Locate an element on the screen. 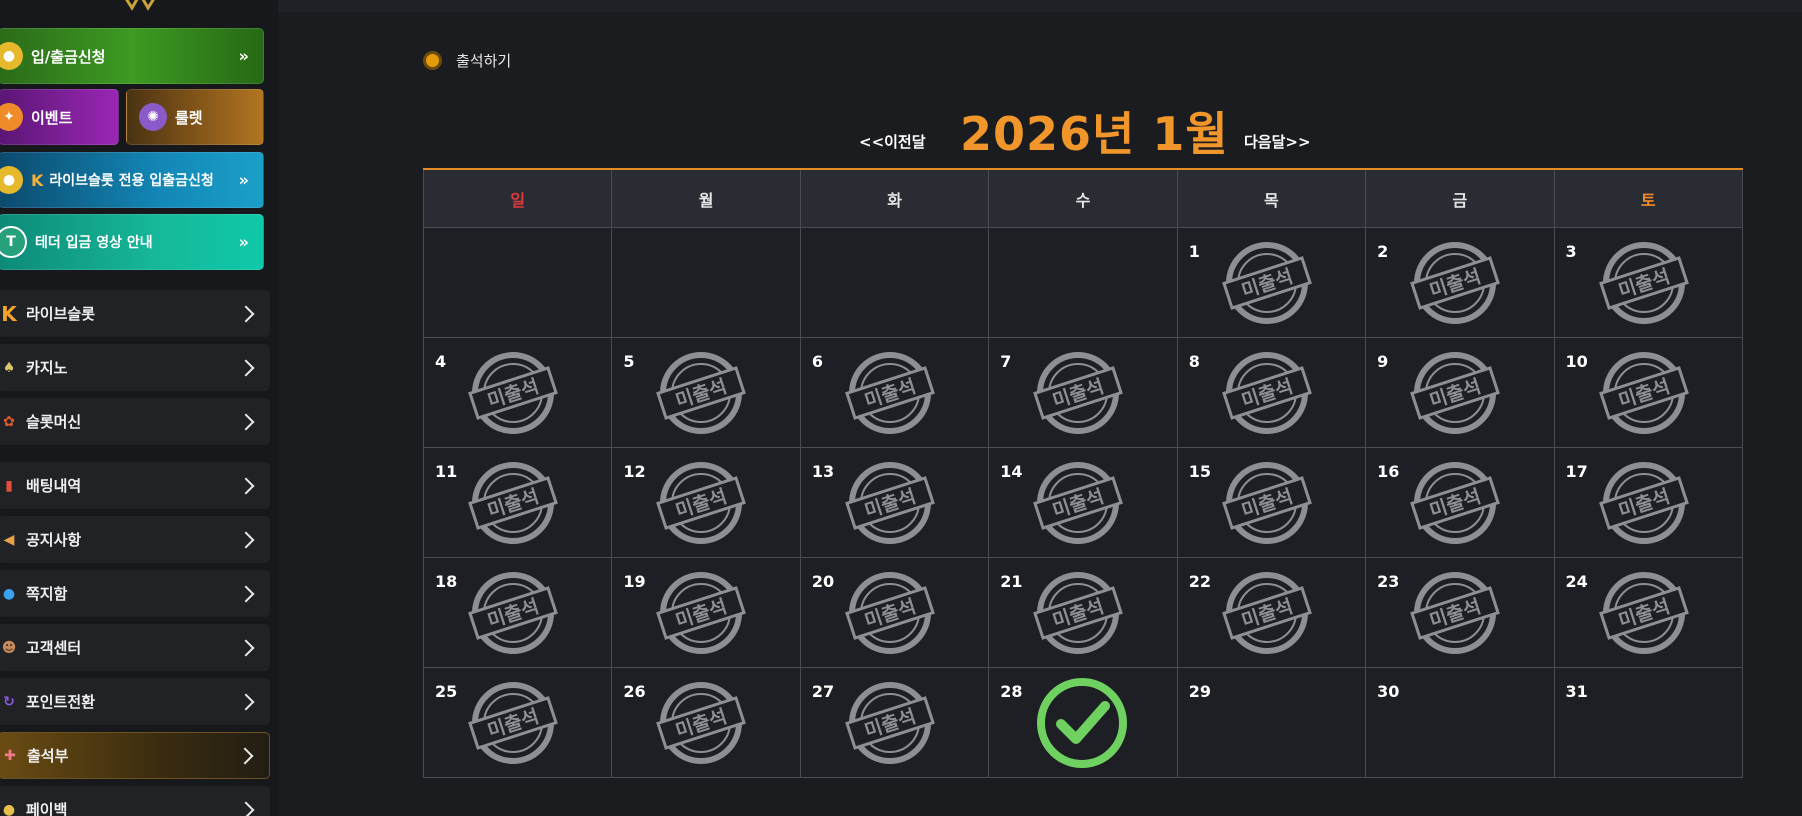  sidebar-item-casino: ♠ 카지노 is located at coordinates (135, 367).